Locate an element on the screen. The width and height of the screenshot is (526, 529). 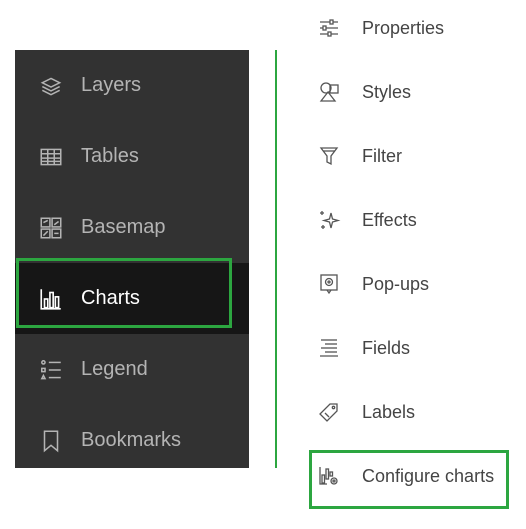
nav-item-label: Basemap is located at coordinates (123, 227).